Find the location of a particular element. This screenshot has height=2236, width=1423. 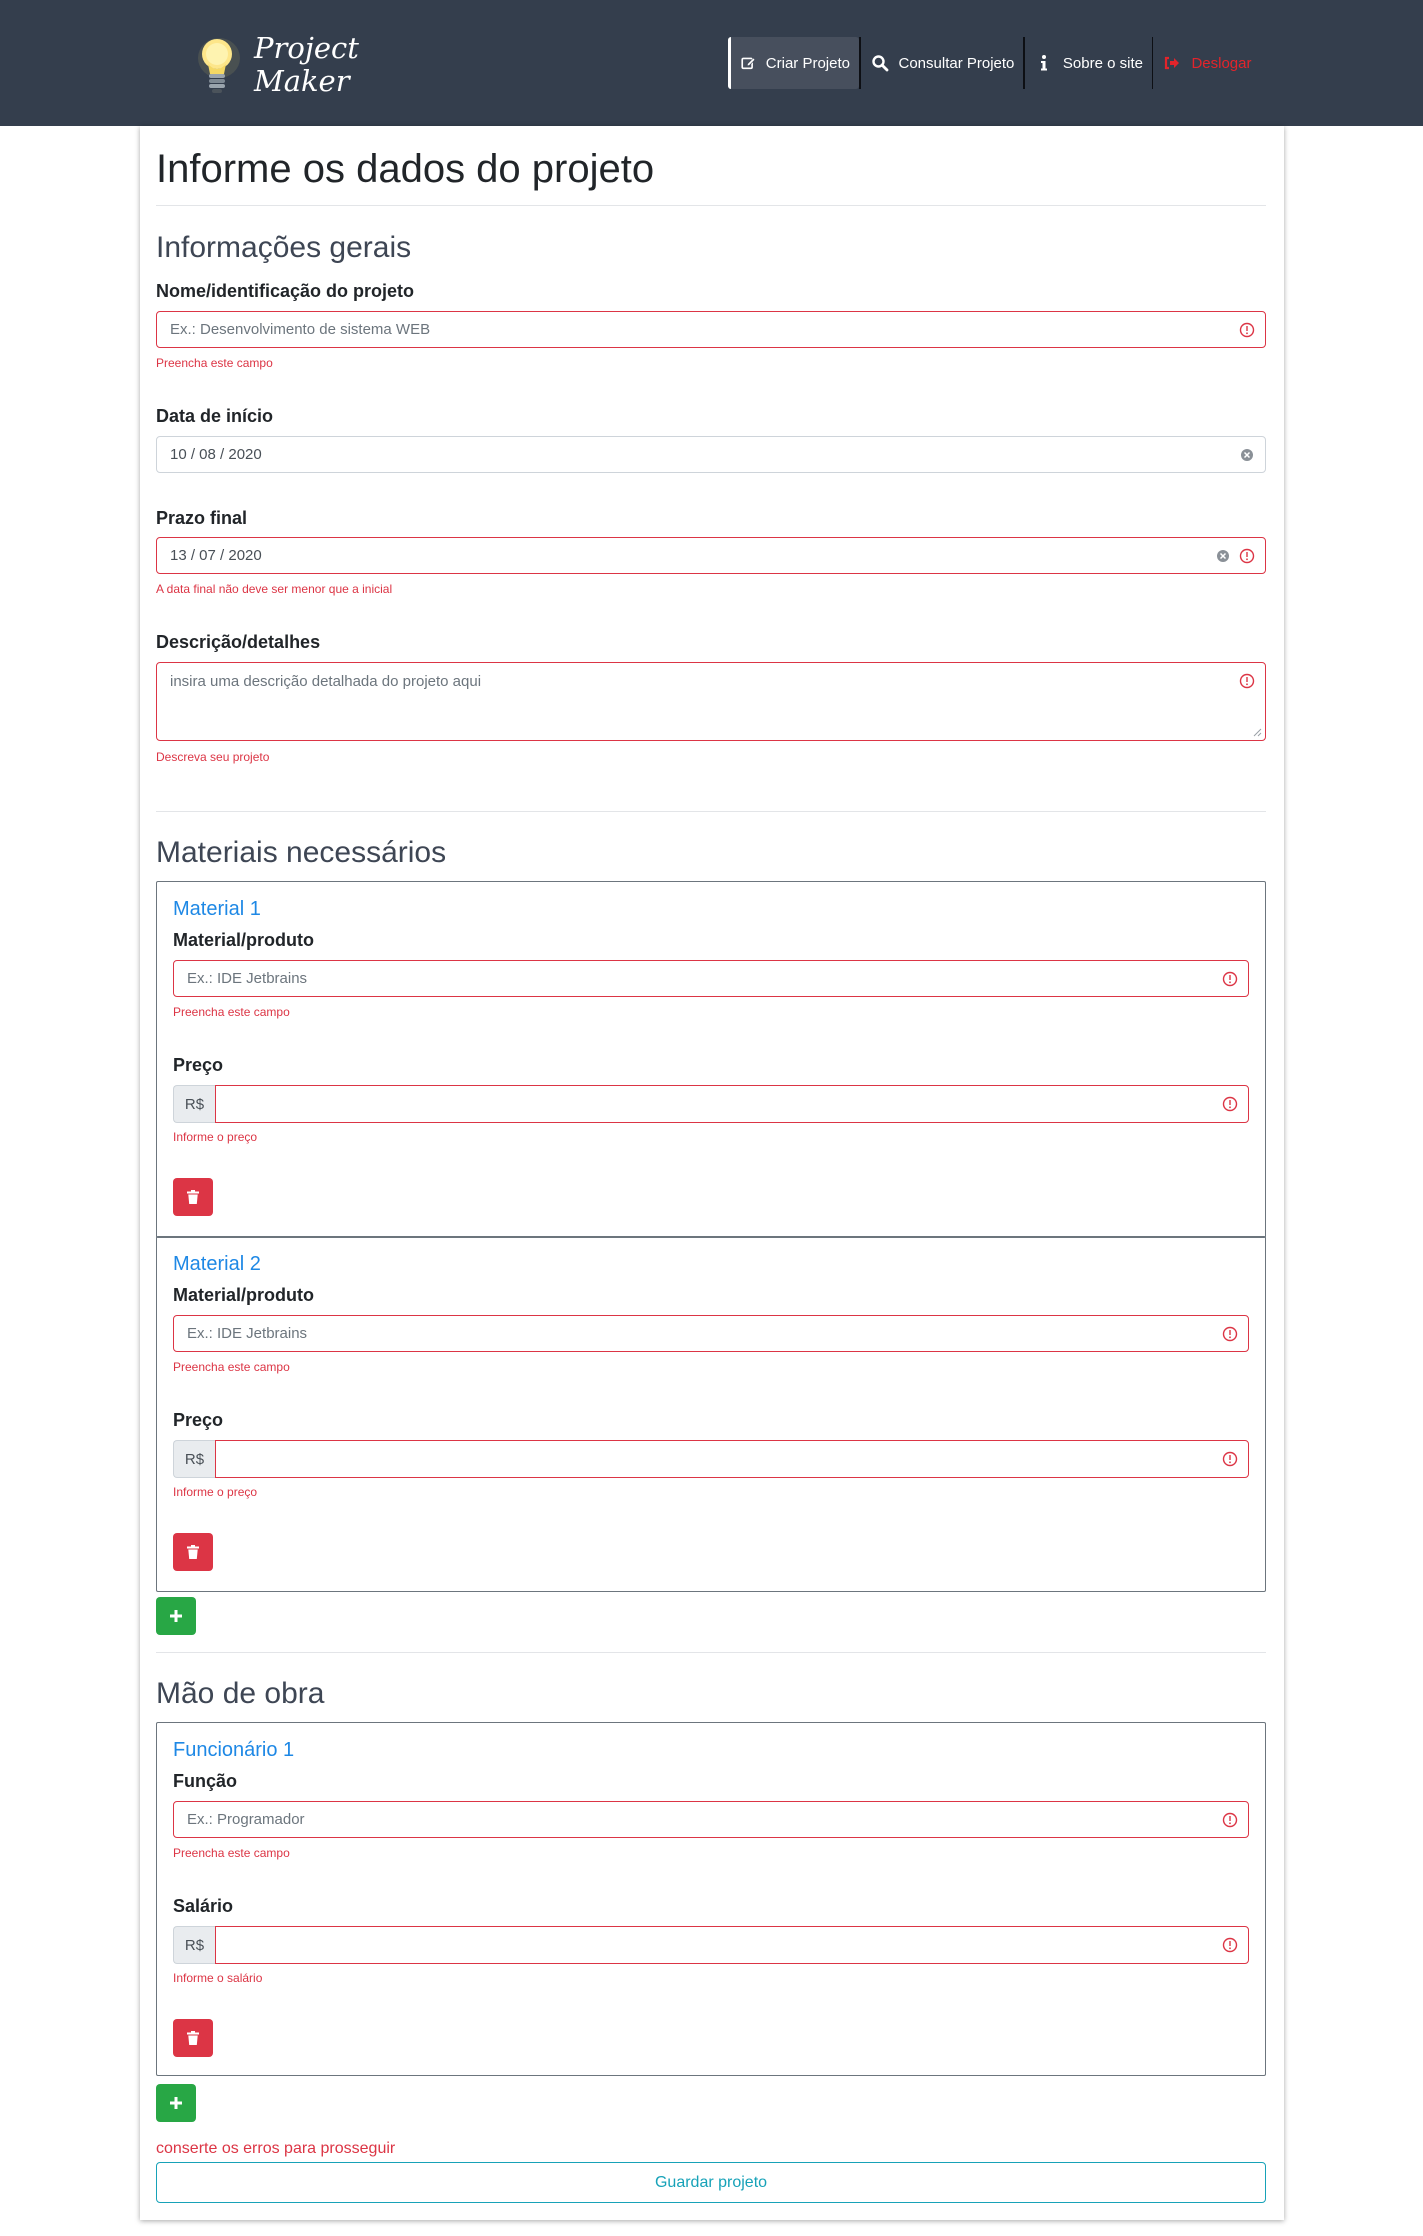

nav-criar-projeto: Criar Projeto is located at coordinates (793, 63).